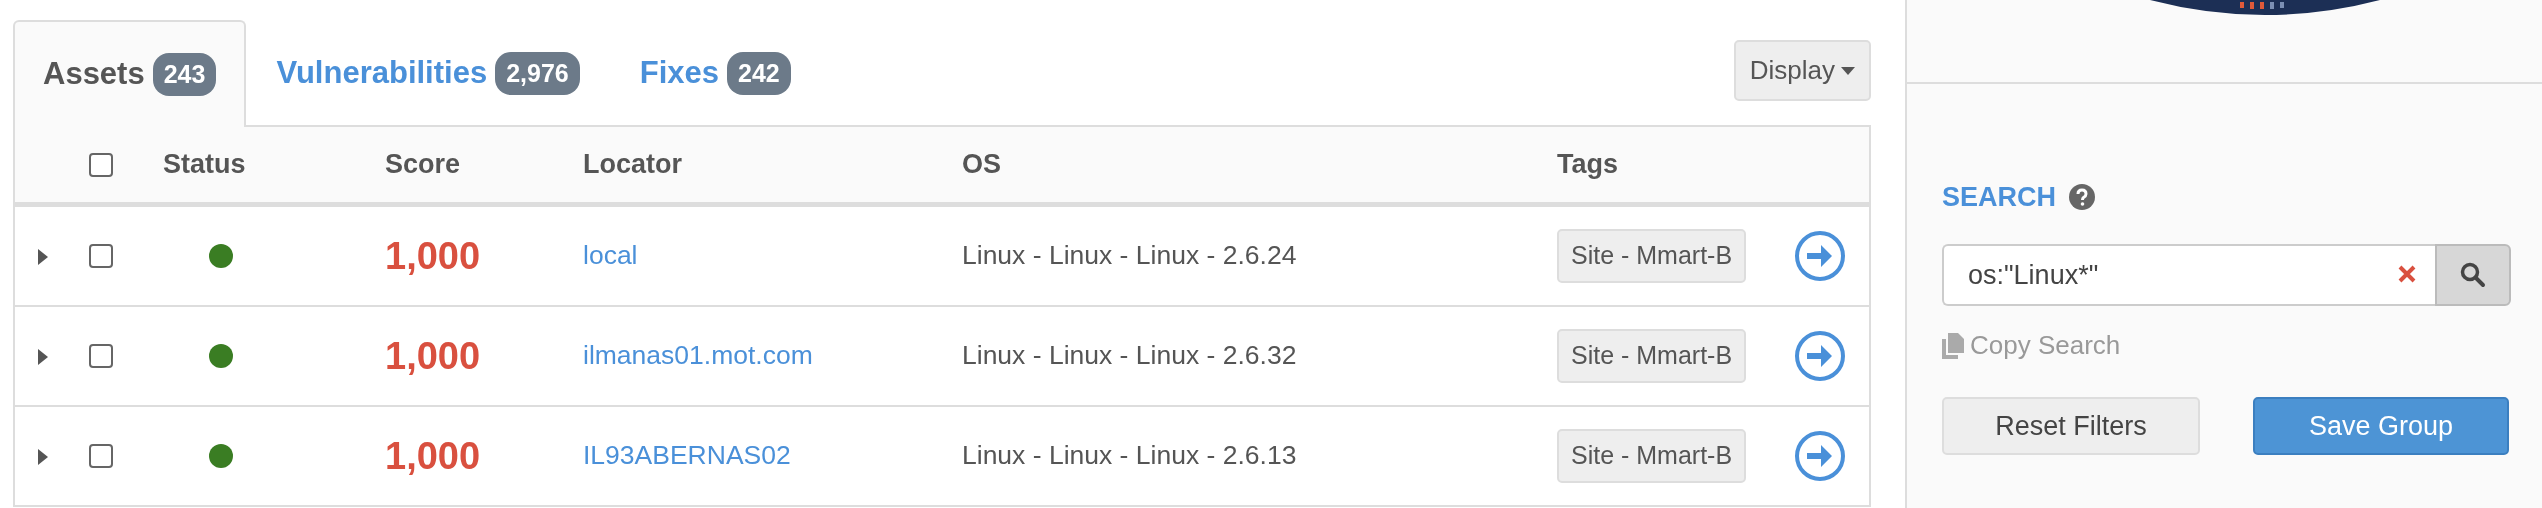 This screenshot has height=508, width=2542. Describe the element at coordinates (1953, 345) in the screenshot. I see `copy-icon` at that location.